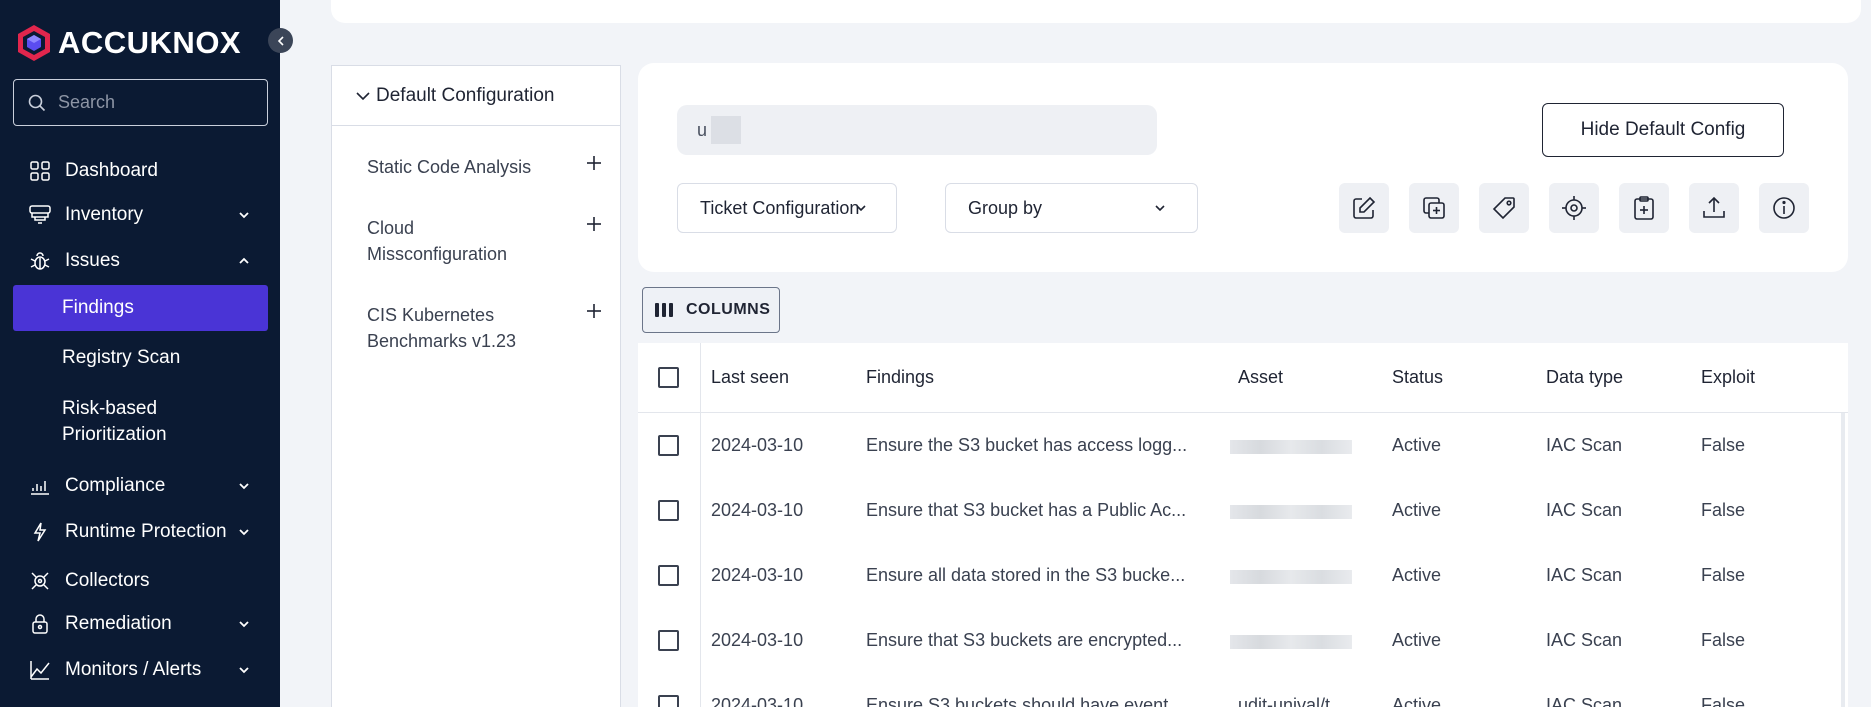  What do you see at coordinates (1434, 208) in the screenshot?
I see `copy-add-button` at bounding box center [1434, 208].